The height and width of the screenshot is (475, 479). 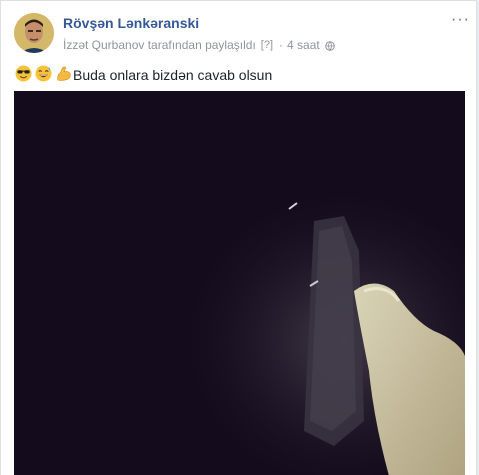 I want to click on sunglasses-face-emoji, so click(x=23, y=73).